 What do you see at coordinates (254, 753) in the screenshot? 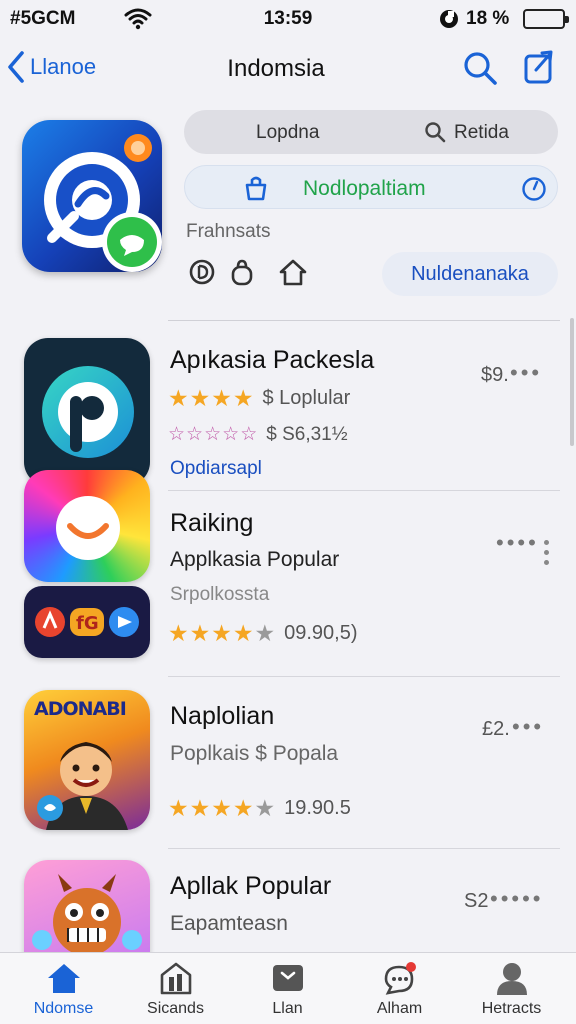
I see `app-subtitle: Poplkais $ Popala` at bounding box center [254, 753].